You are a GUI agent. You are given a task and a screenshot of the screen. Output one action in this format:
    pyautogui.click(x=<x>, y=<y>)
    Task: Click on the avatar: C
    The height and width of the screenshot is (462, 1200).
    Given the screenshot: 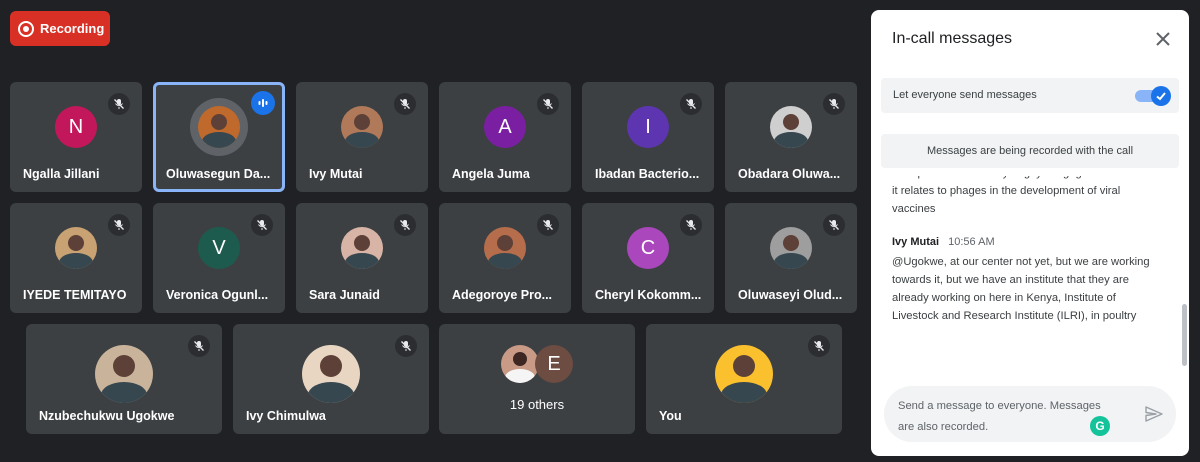 What is the action you would take?
    pyautogui.click(x=648, y=248)
    